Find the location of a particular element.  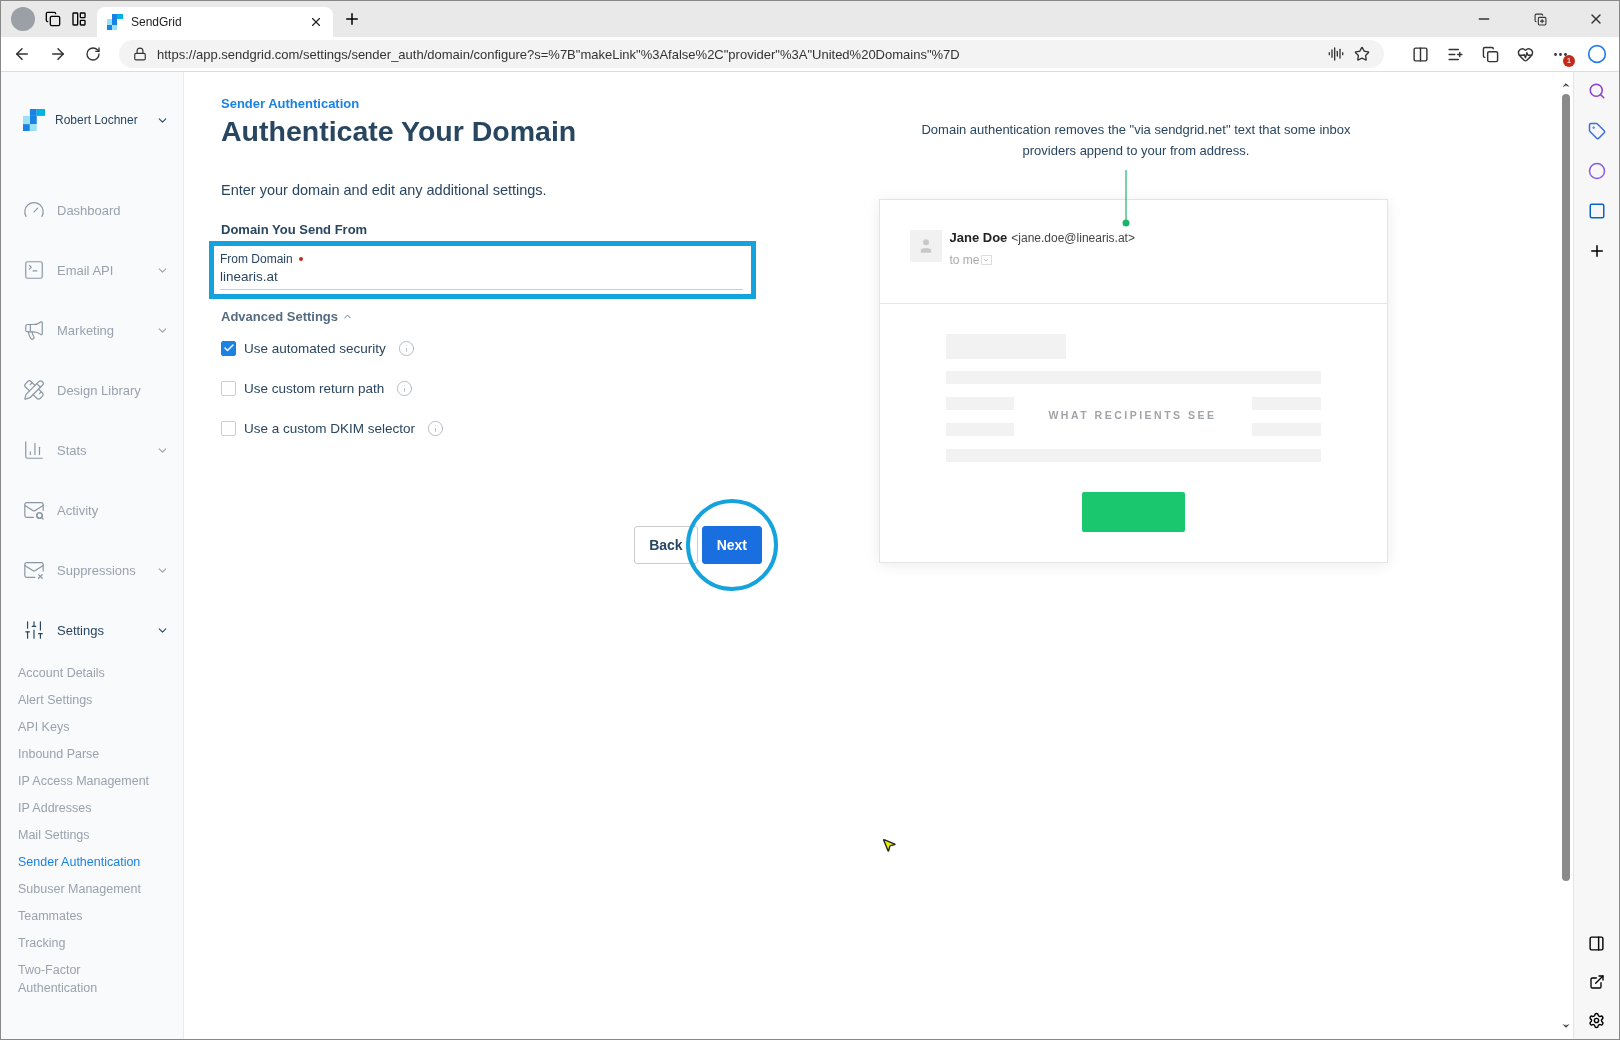

nav-subitem: Mail Settings is located at coordinates (81, 835).